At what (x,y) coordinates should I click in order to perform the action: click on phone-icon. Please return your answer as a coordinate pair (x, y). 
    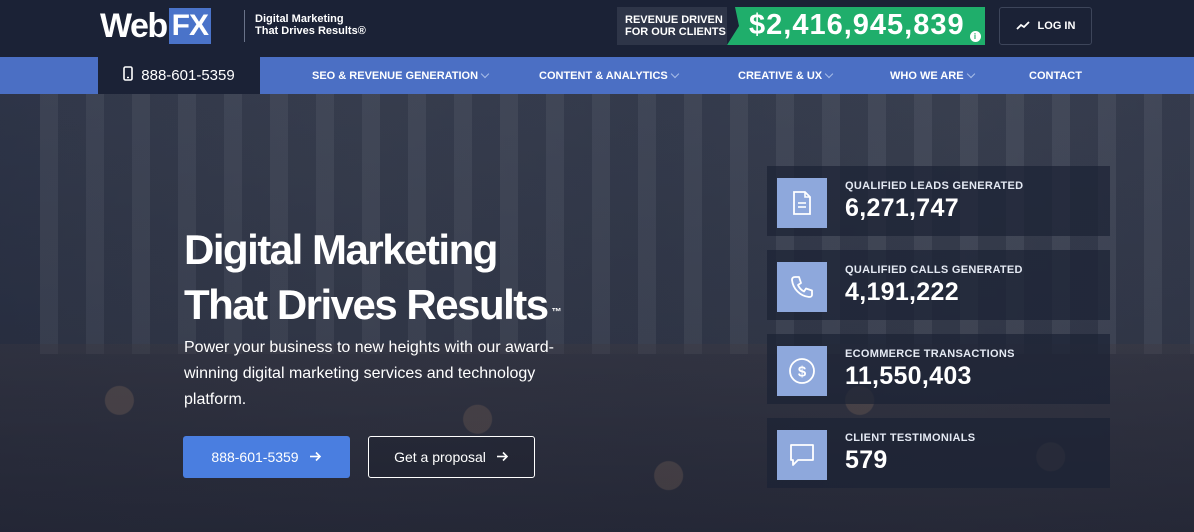
    Looking at the image, I should click on (802, 287).